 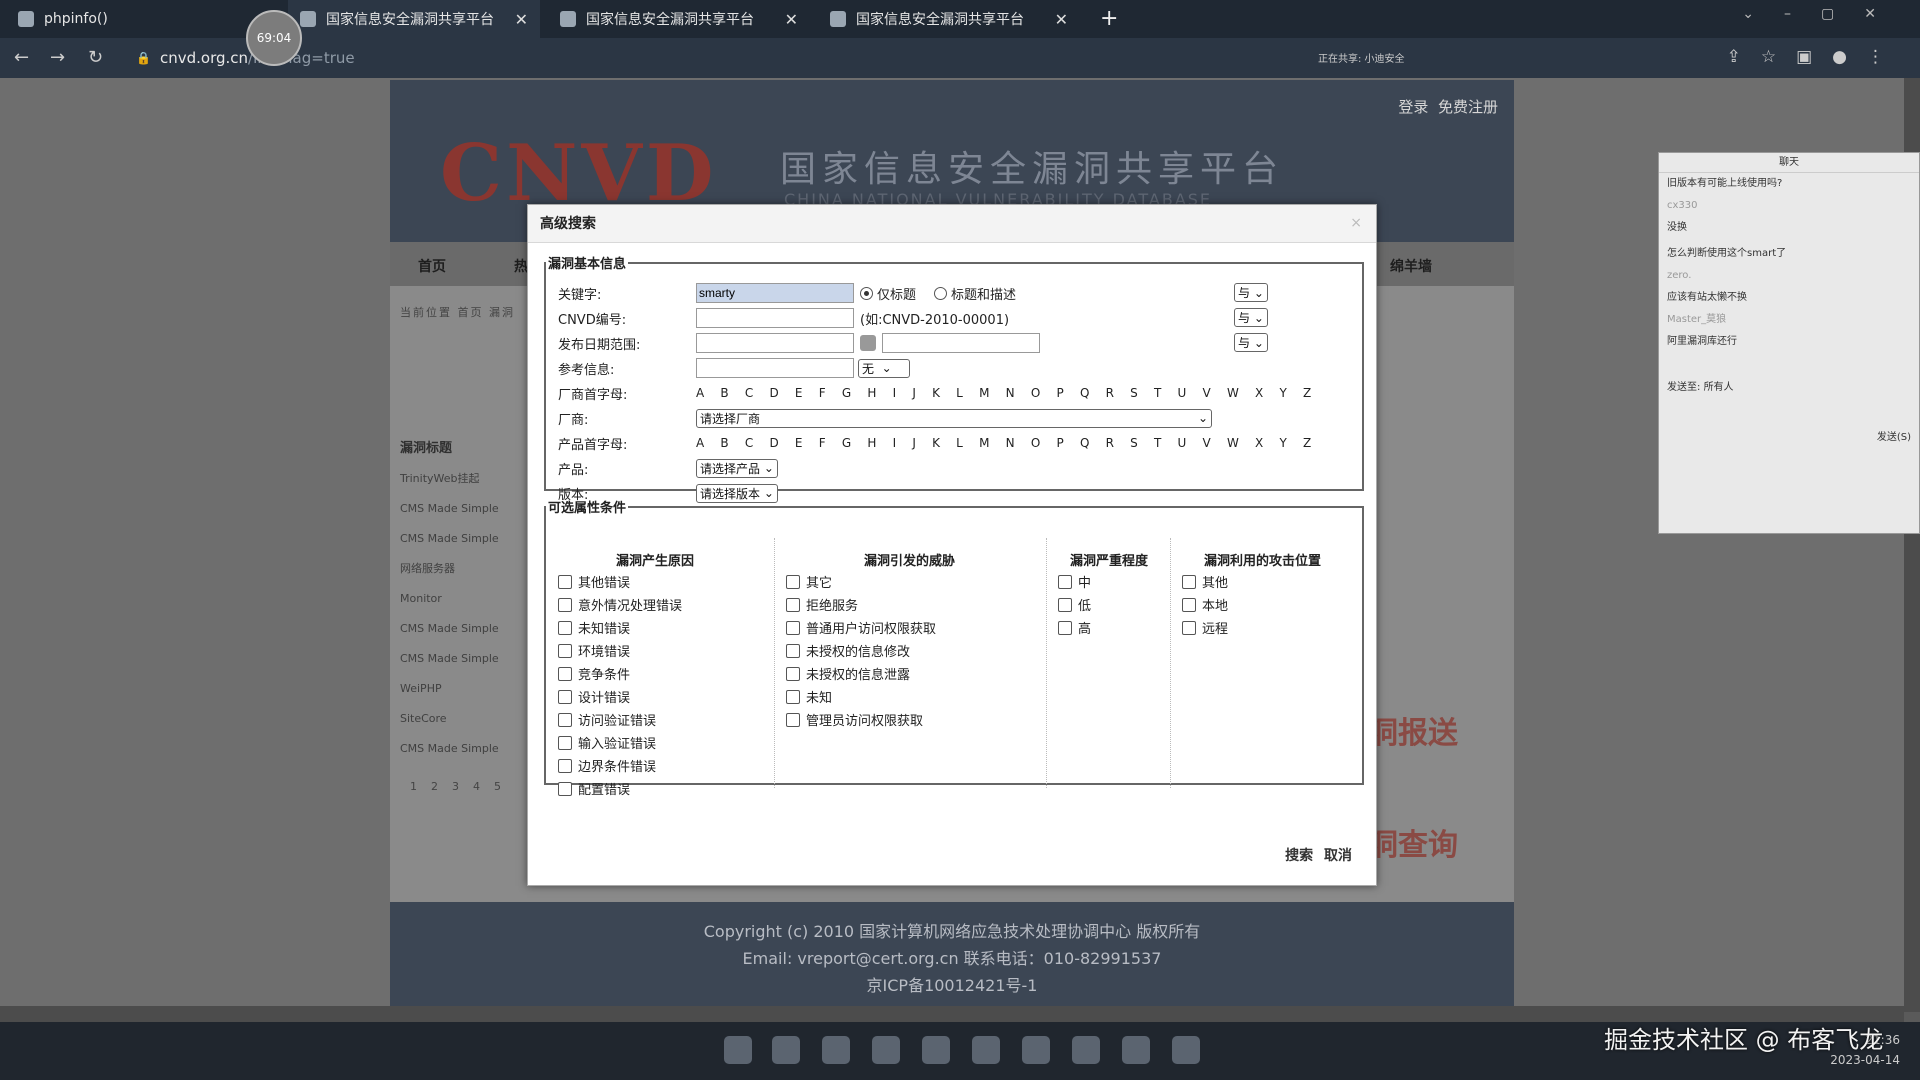 What do you see at coordinates (449, 719) in the screenshot?
I see `list-item: SiteCore` at bounding box center [449, 719].